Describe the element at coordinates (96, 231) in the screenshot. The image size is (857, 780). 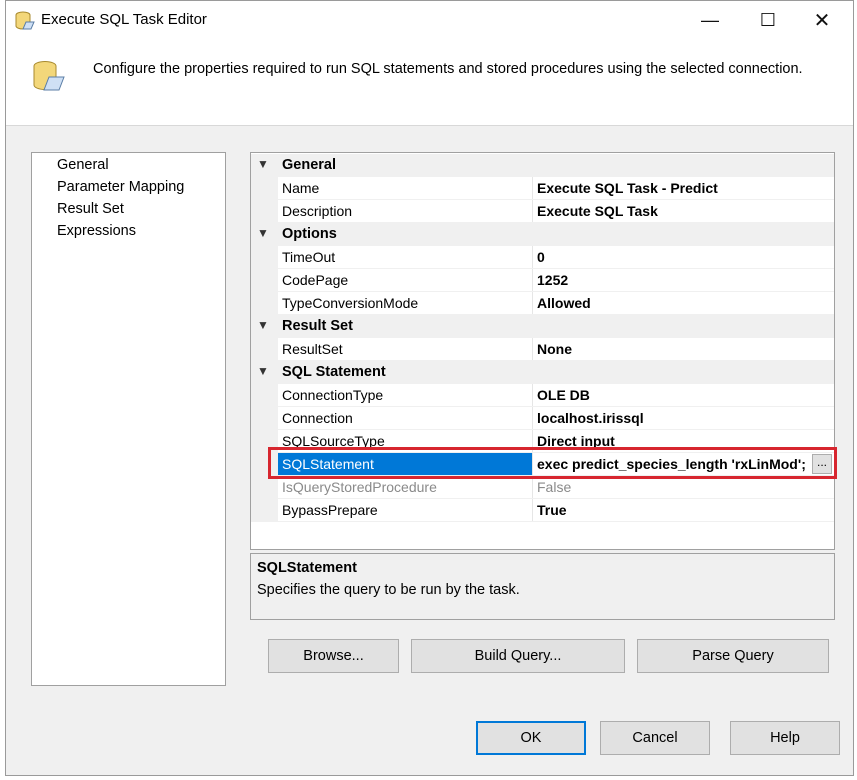
I see `nav-item-expressions: Expressions` at that location.